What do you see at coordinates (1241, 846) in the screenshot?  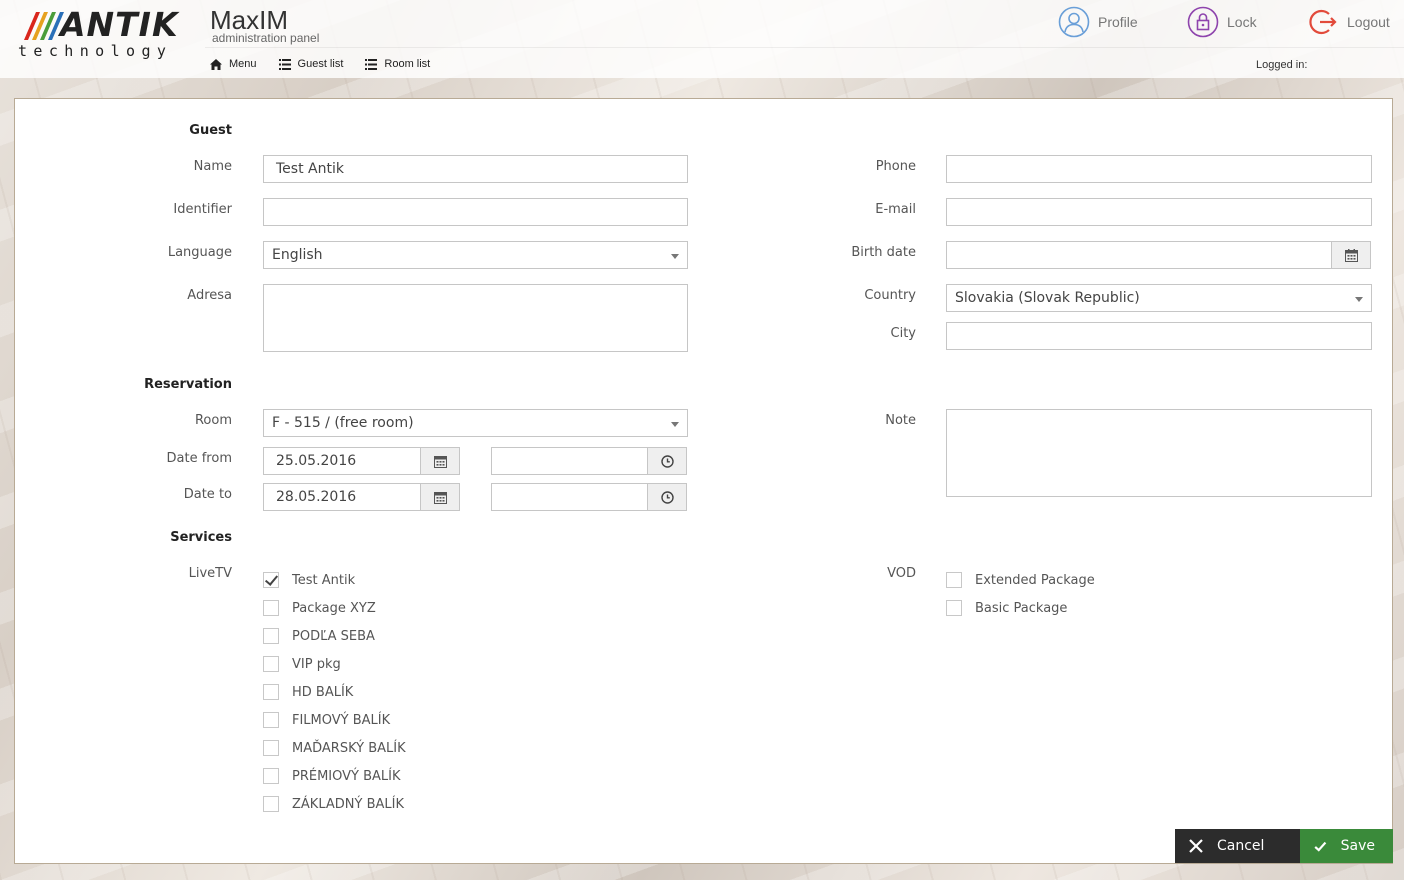 I see `cancel-button-label: Cancel` at bounding box center [1241, 846].